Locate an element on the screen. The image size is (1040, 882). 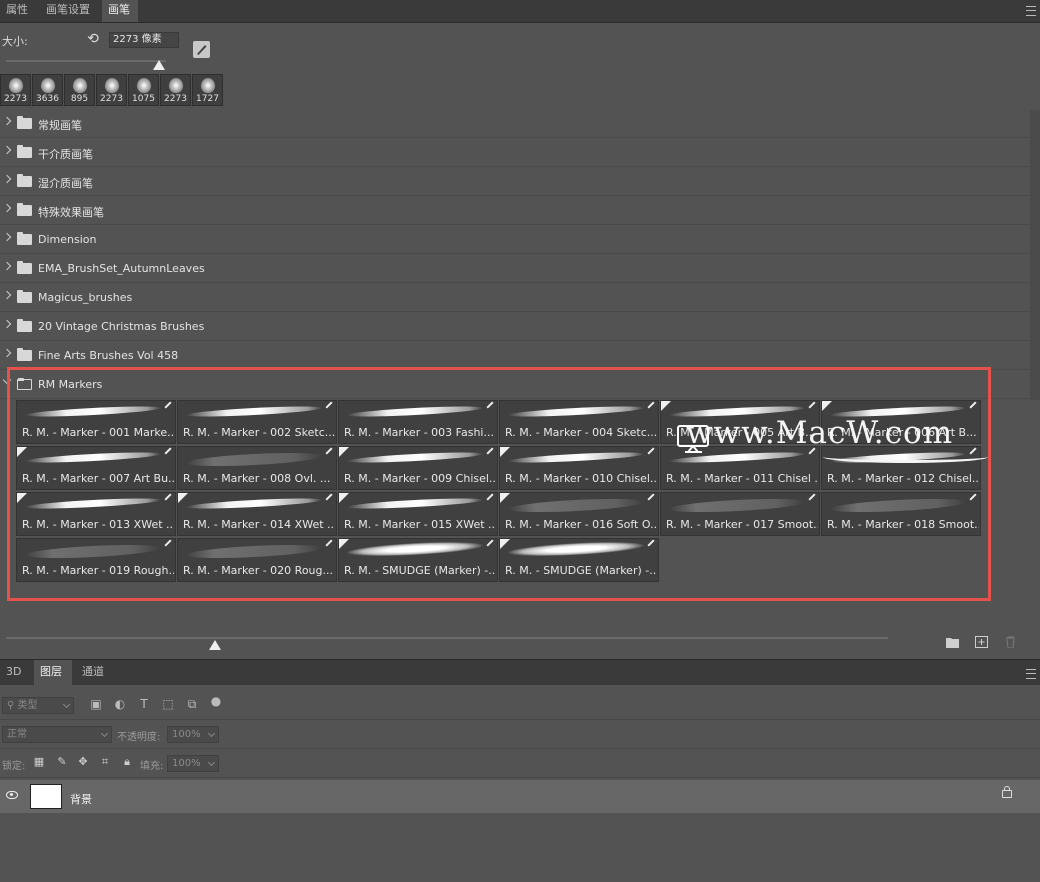
lock-artboard-icon: ⌗ is located at coordinates (105, 762).